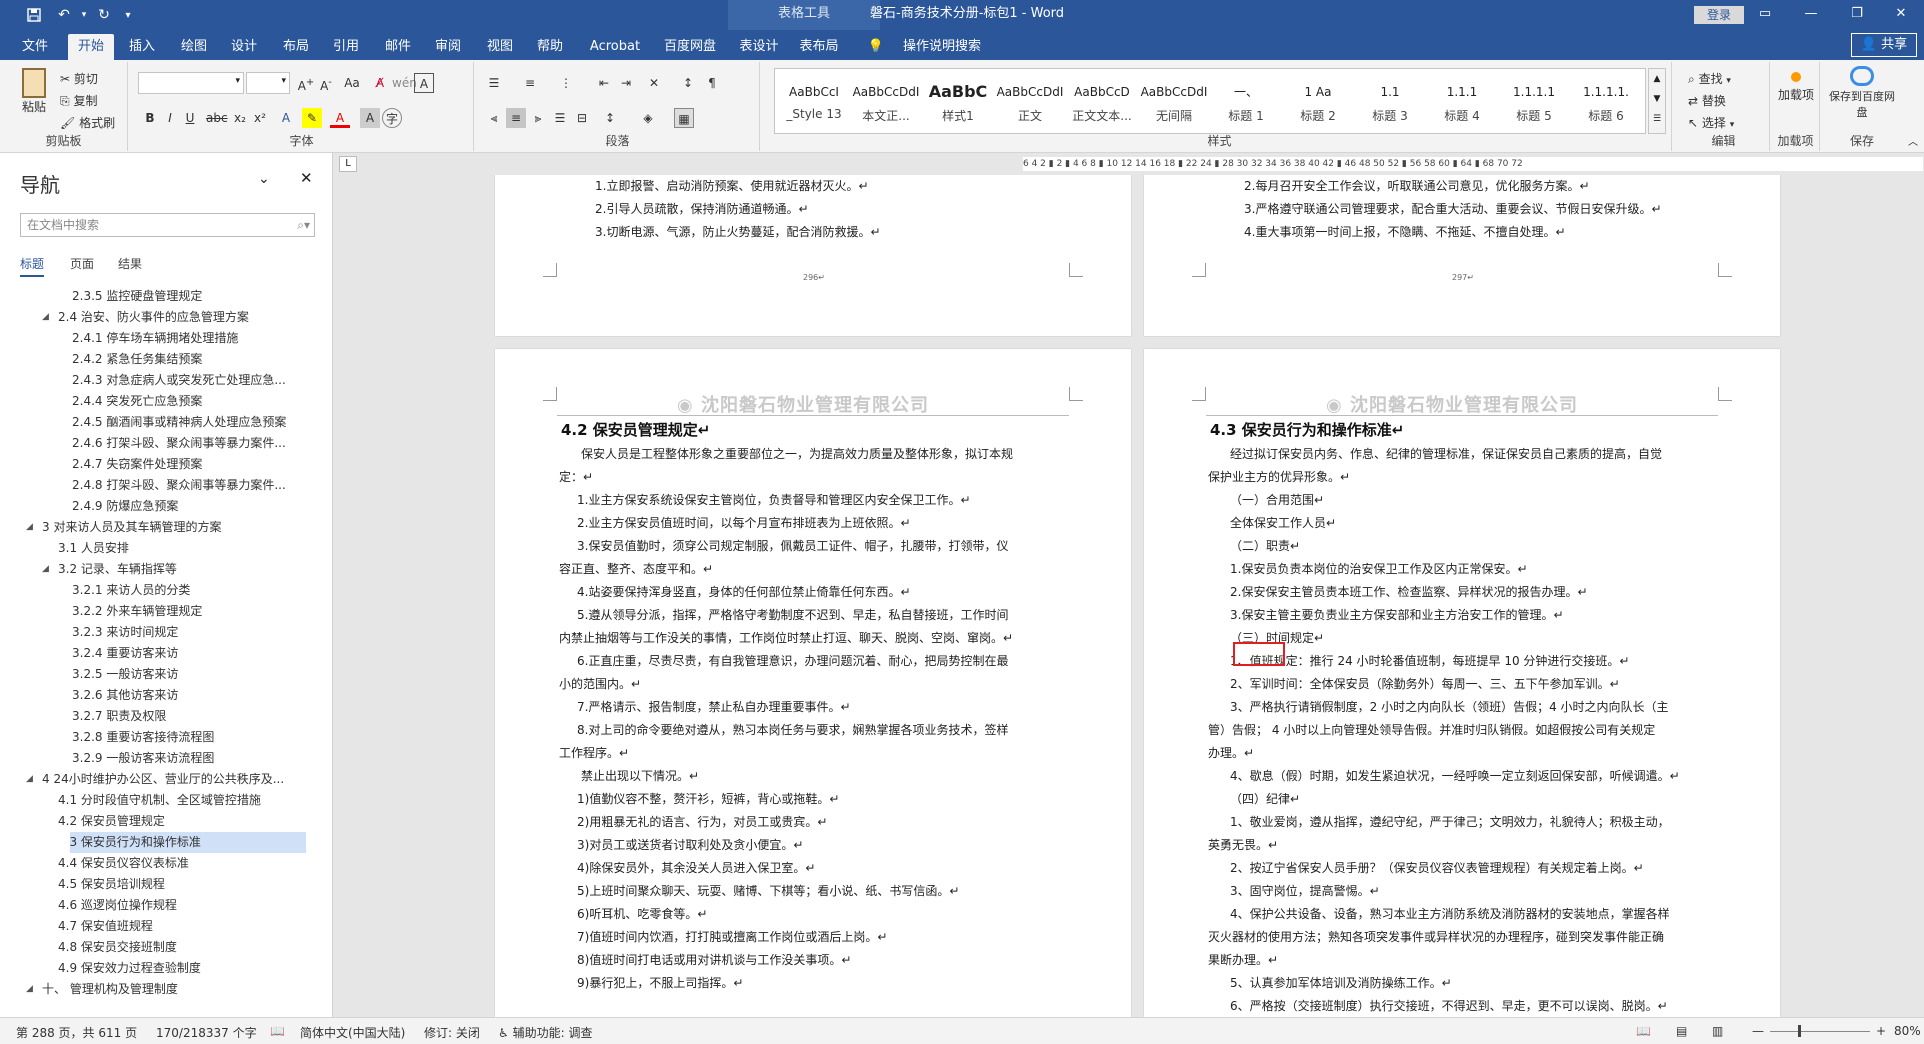 This screenshot has height=1044, width=1924. What do you see at coordinates (819, 47) in the screenshot?
I see `tab-table-layout: 表布局` at bounding box center [819, 47].